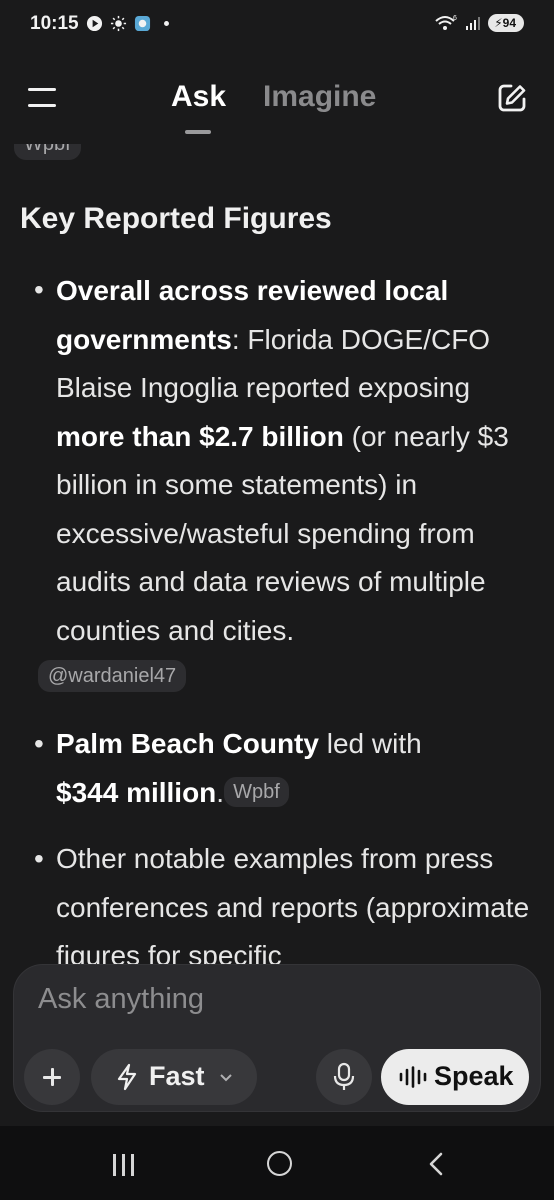 The height and width of the screenshot is (1200, 554). Describe the element at coordinates (198, 97) in the screenshot. I see `tab-ask: Ask` at that location.